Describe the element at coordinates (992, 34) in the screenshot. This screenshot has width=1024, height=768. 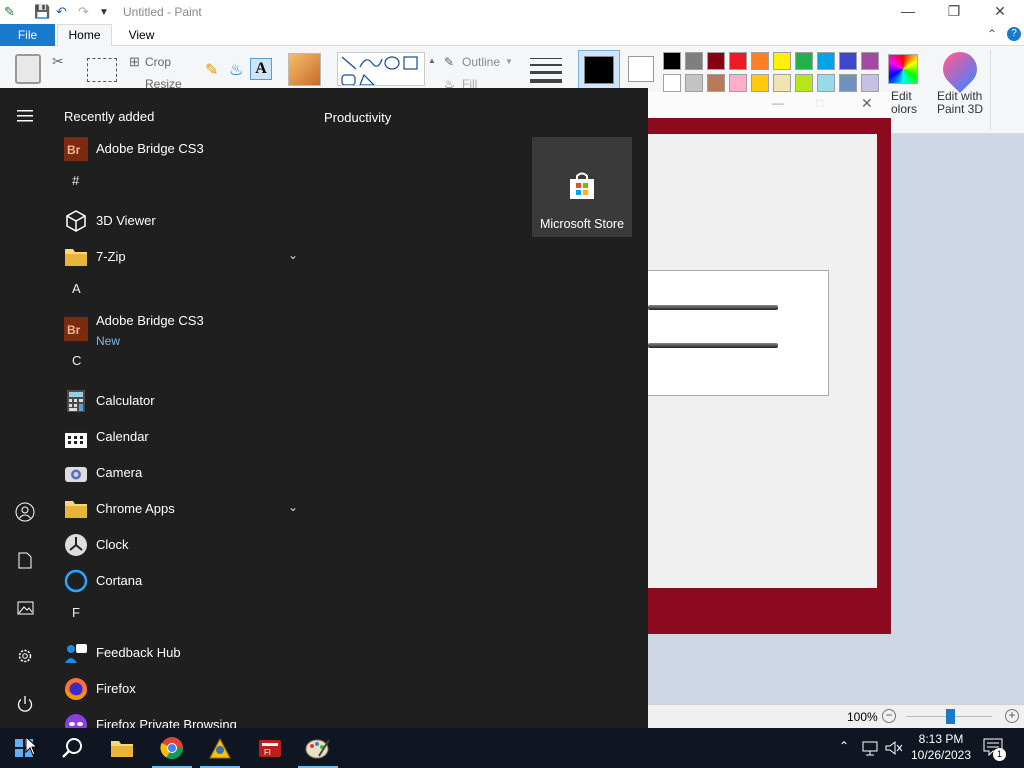
I see `collapse-ribbon-icon: ⌃` at that location.